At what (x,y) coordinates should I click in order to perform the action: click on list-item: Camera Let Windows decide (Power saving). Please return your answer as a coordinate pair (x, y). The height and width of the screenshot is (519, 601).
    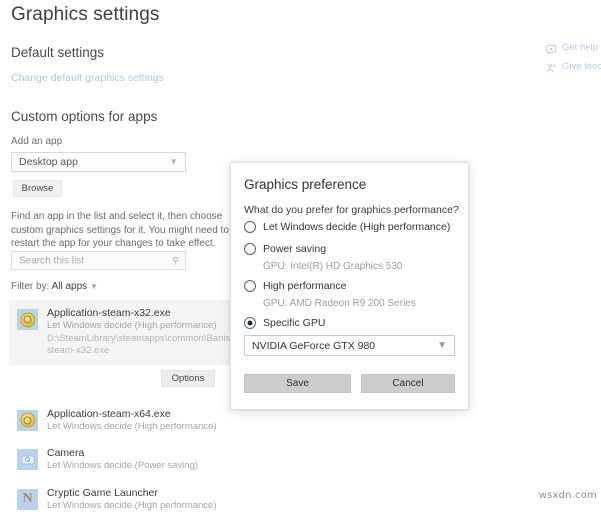
    Looking at the image, I should click on (124, 460).